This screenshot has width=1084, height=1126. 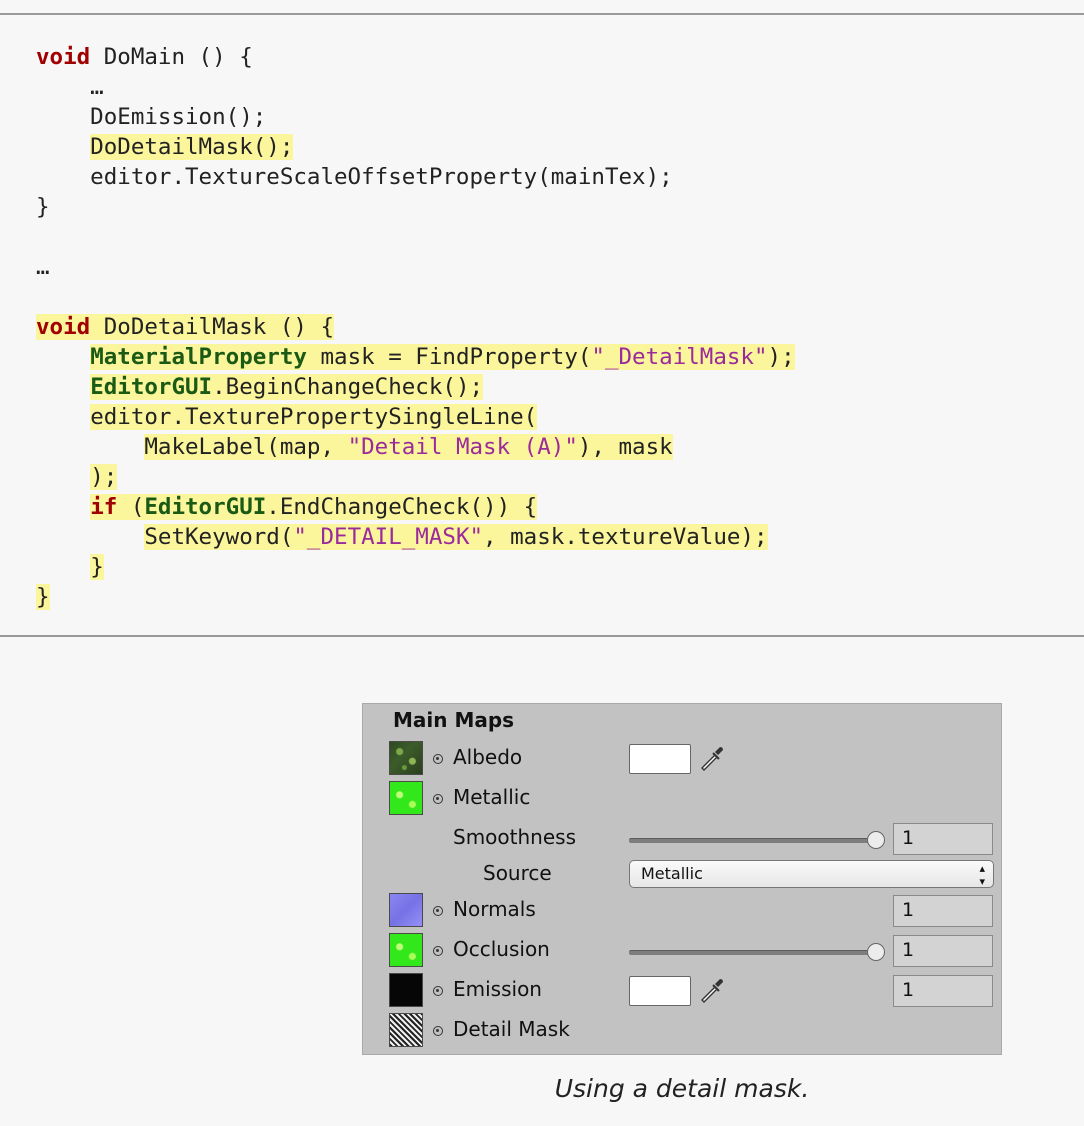 I want to click on metallic-label: Metallic, so click(x=492, y=797).